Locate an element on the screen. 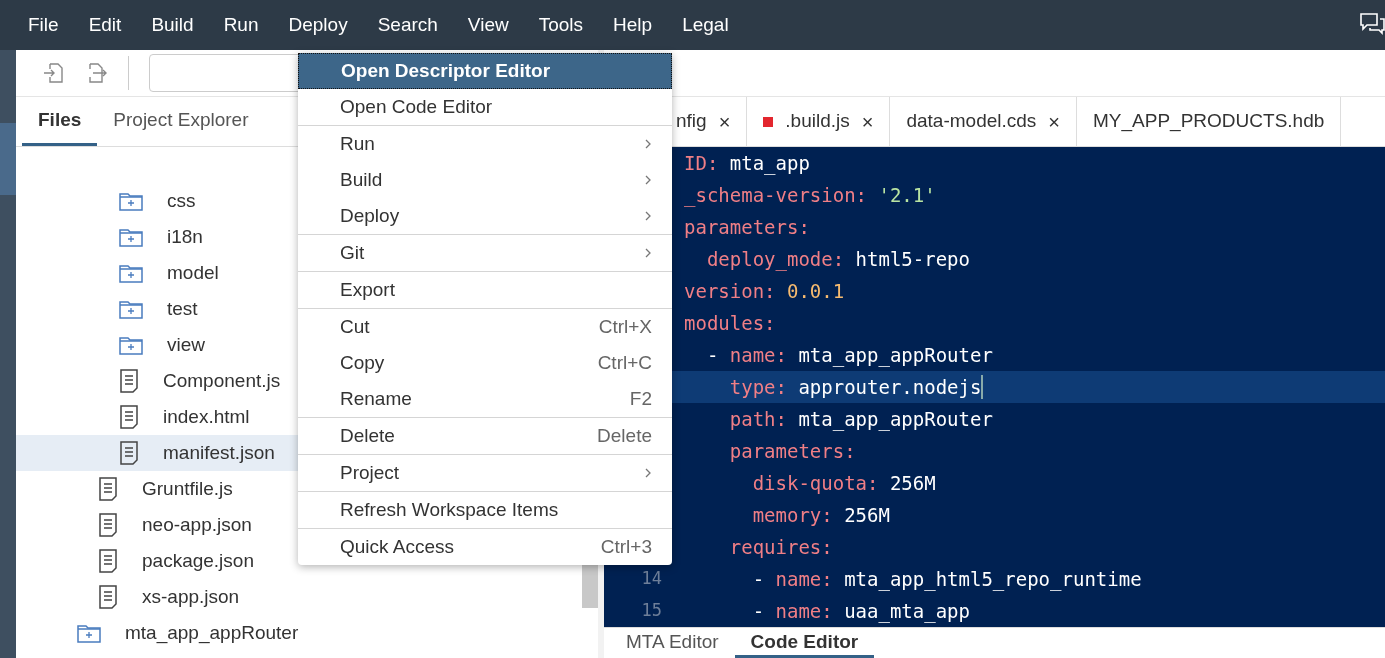 Image resolution: width=1385 pixels, height=658 pixels. code-line: - name: mta_app_appRouter is located at coordinates (849, 355).